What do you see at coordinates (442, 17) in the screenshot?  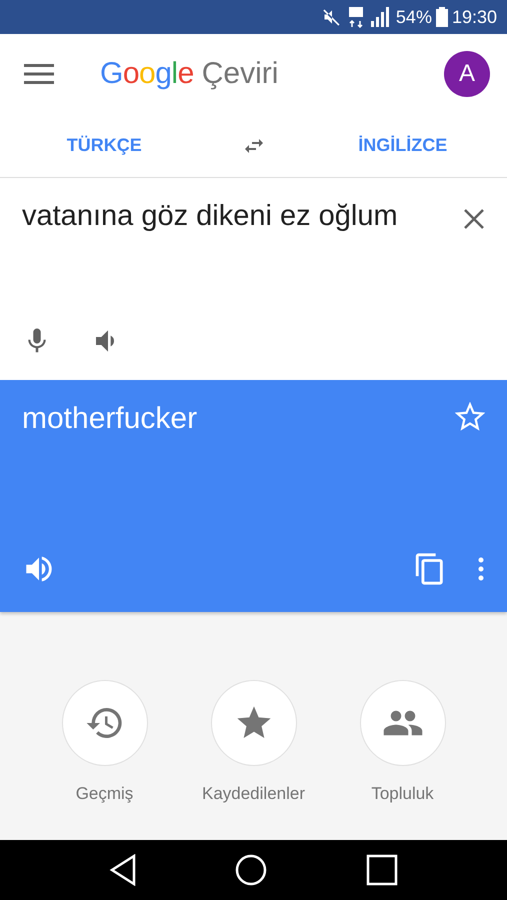 I see `battery-icon` at bounding box center [442, 17].